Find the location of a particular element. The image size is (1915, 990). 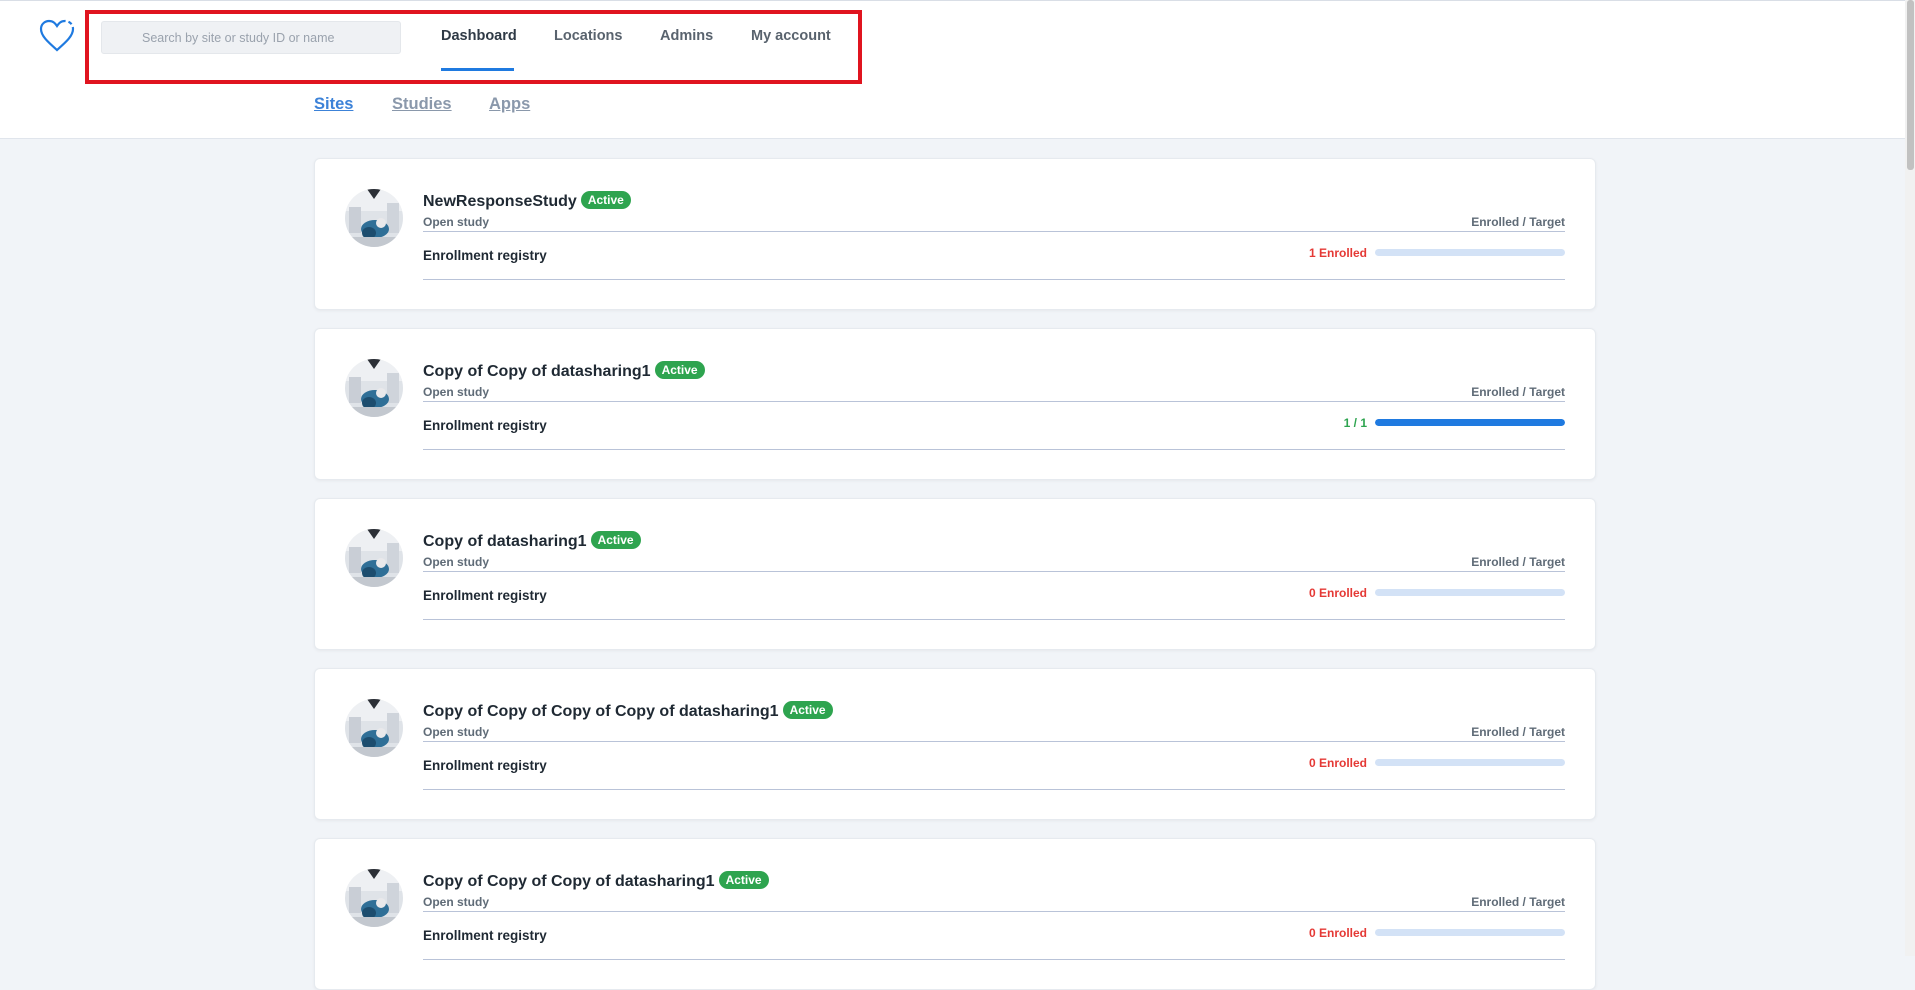

study-title: Copy of datasharing1 Active is located at coordinates (532, 541).